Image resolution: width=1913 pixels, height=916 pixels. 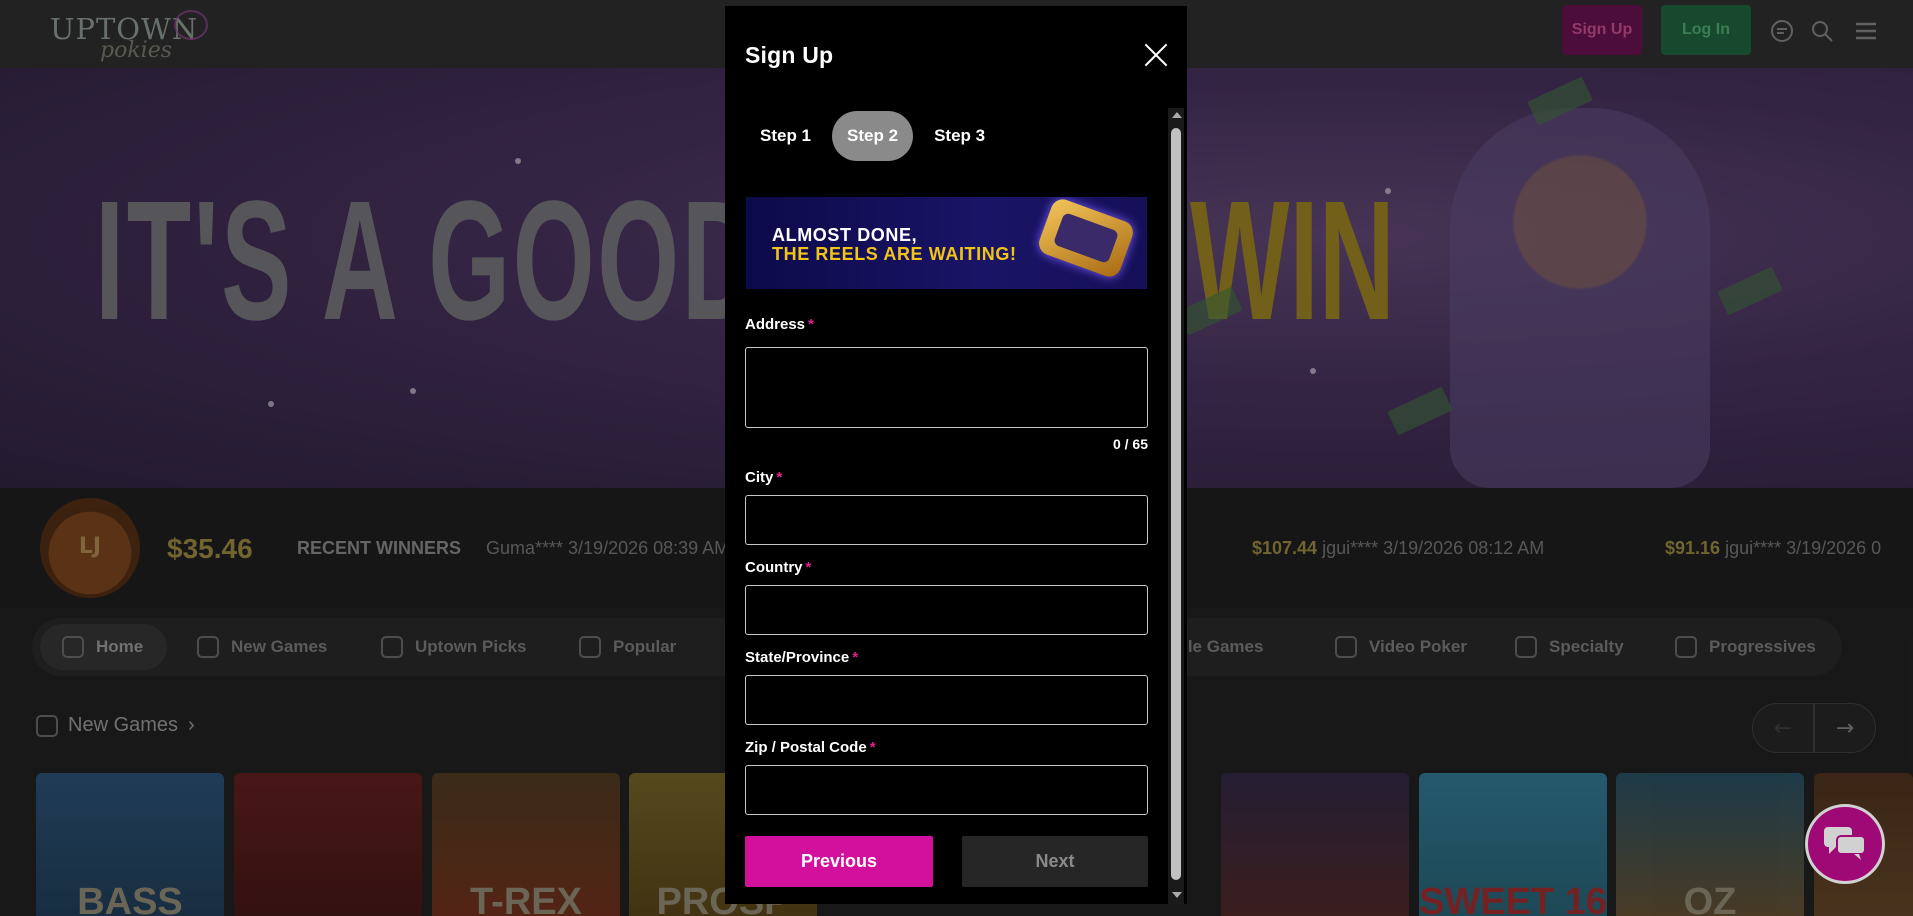 I want to click on address-label: Address *, so click(x=779, y=324).